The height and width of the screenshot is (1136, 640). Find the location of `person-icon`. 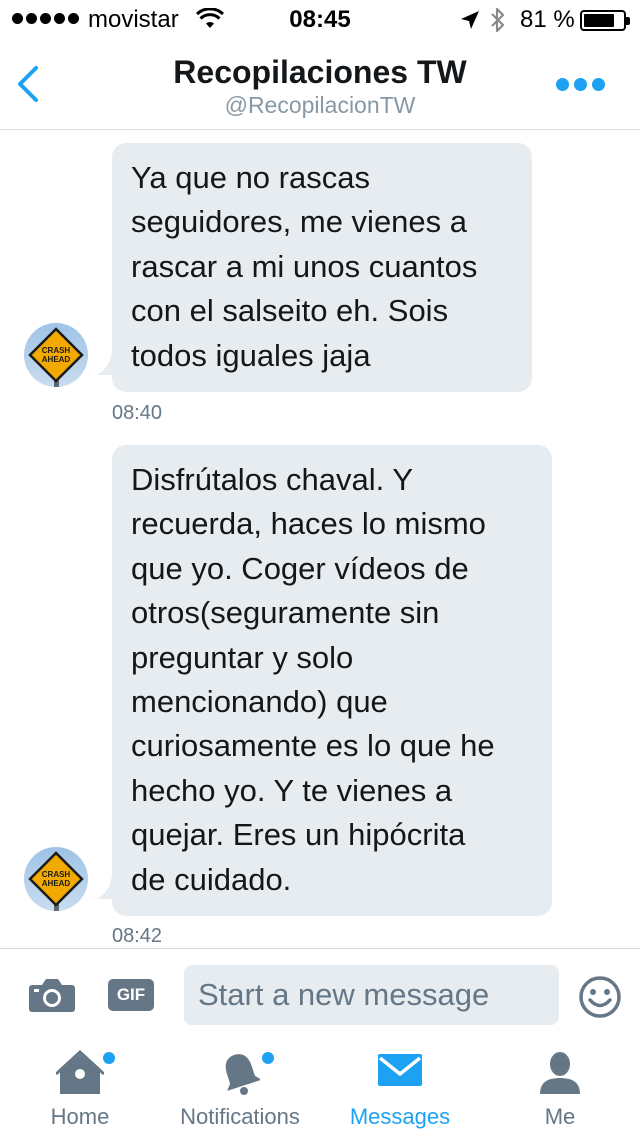

person-icon is located at coordinates (560, 1073).